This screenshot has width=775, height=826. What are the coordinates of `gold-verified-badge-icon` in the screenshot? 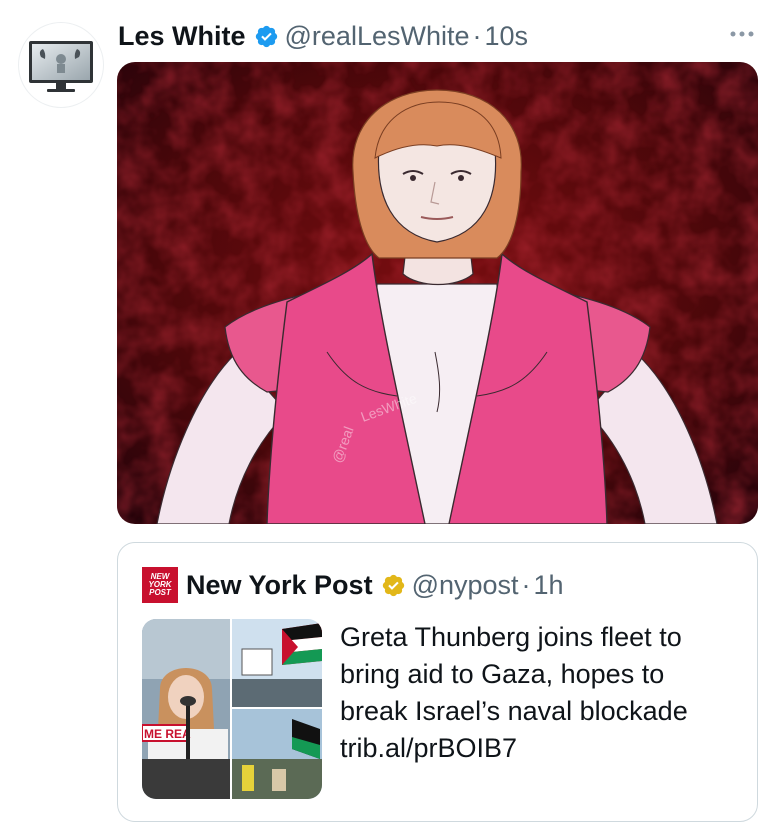 It's located at (393, 585).